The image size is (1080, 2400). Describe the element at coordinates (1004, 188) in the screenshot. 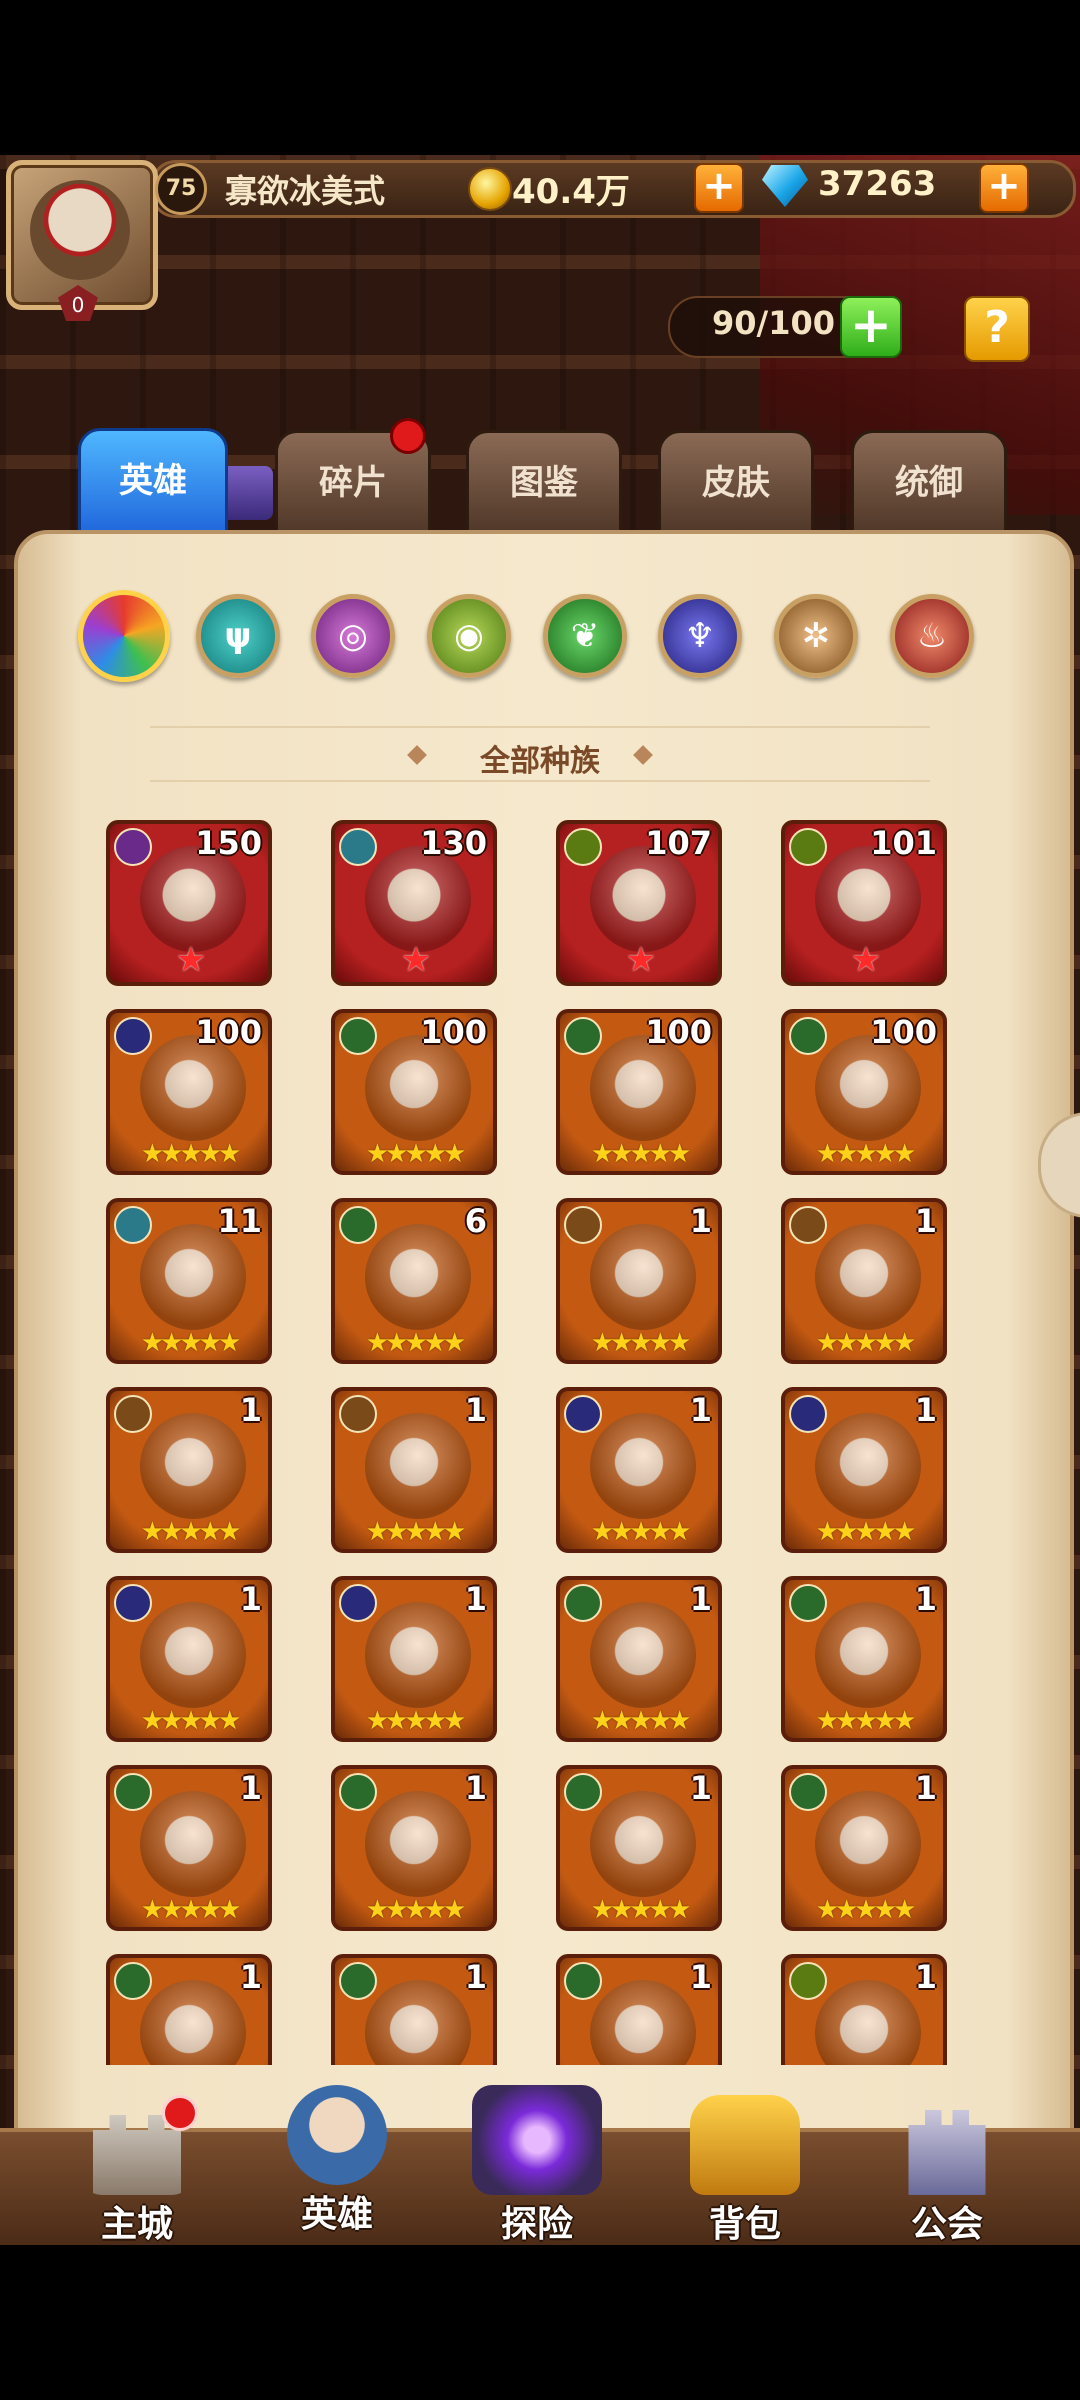

I see `add-gems-button: +` at that location.